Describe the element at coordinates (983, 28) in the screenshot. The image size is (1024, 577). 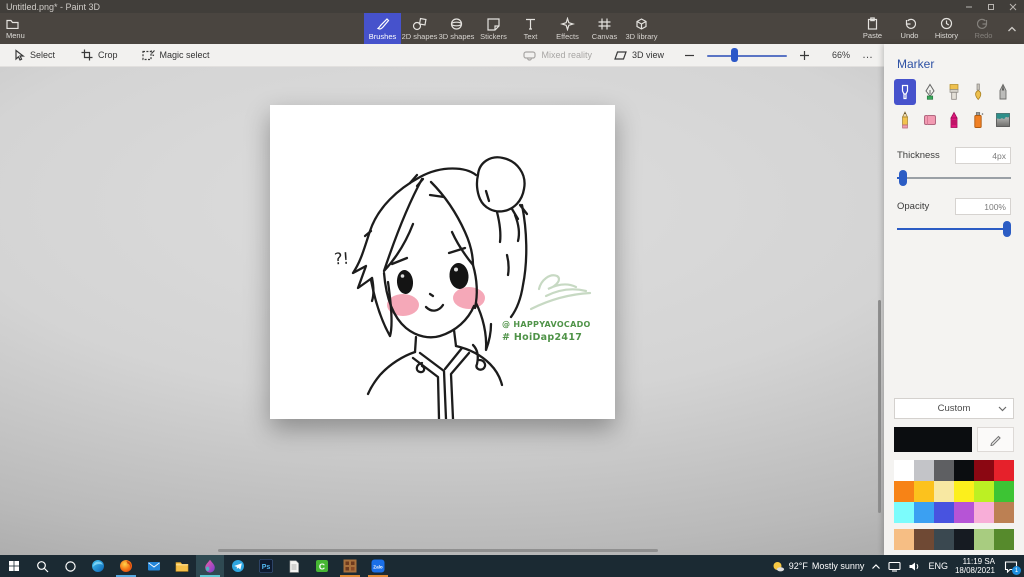
I see `redo-button: Redo` at that location.